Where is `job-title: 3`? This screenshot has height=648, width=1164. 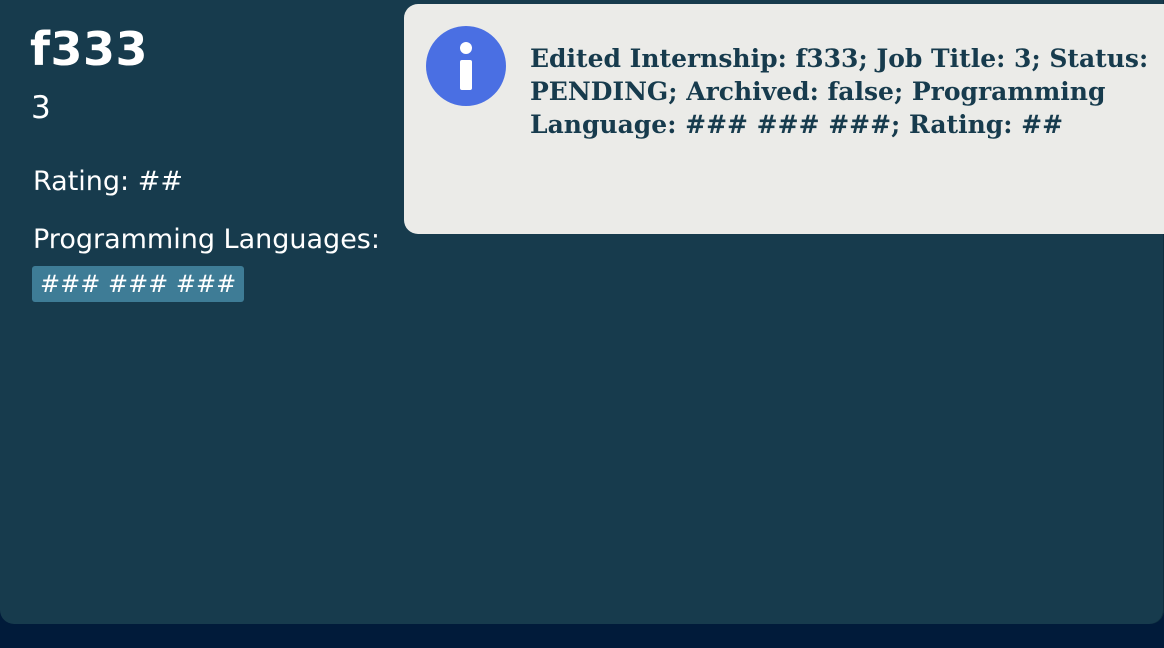 job-title: 3 is located at coordinates (41, 108).